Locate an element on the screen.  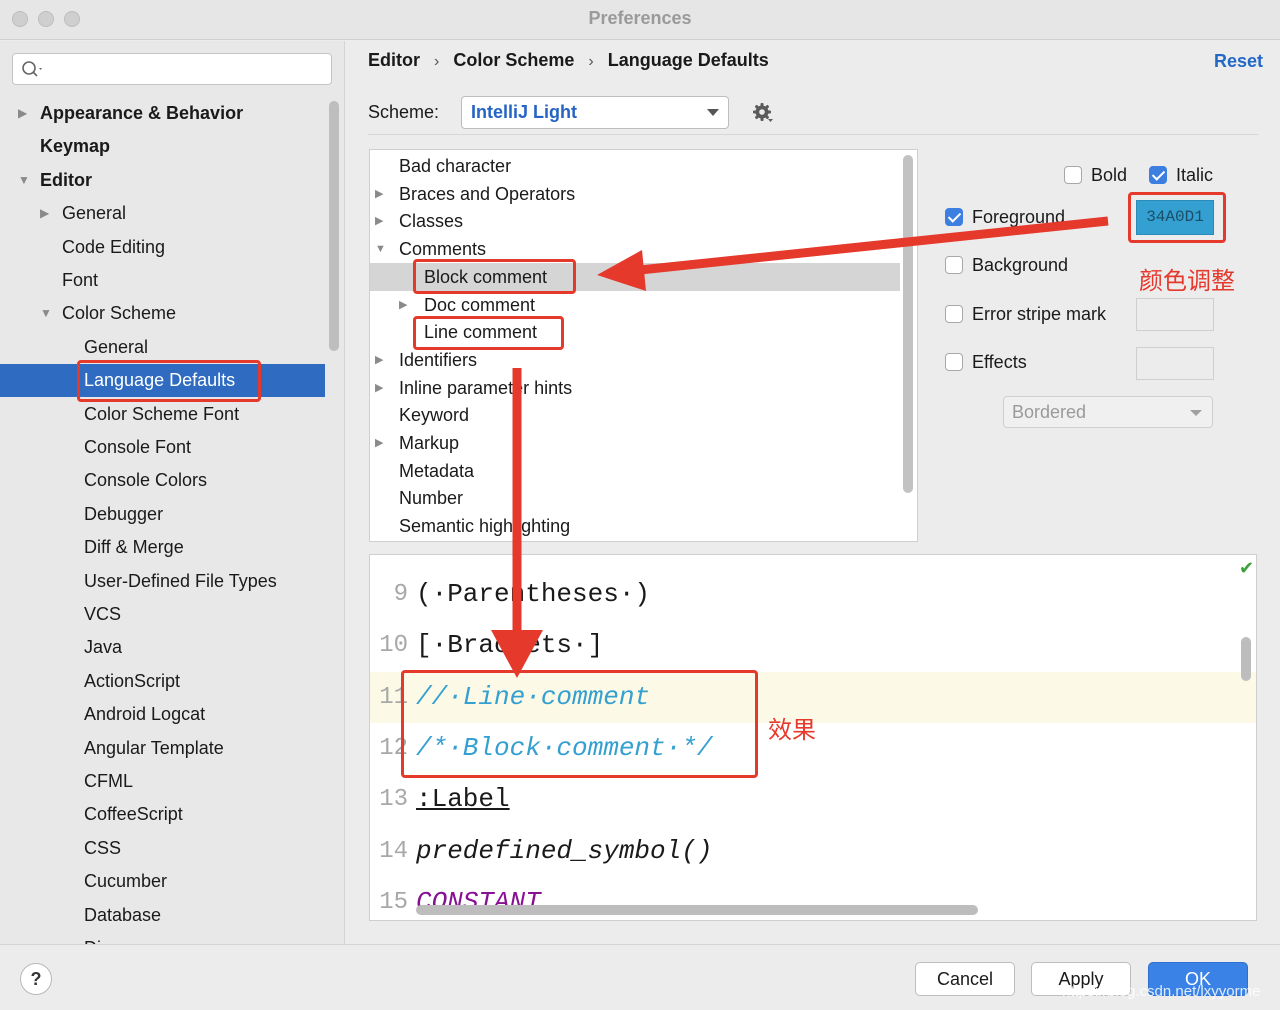
effects-checkbox is located at coordinates (954, 362).